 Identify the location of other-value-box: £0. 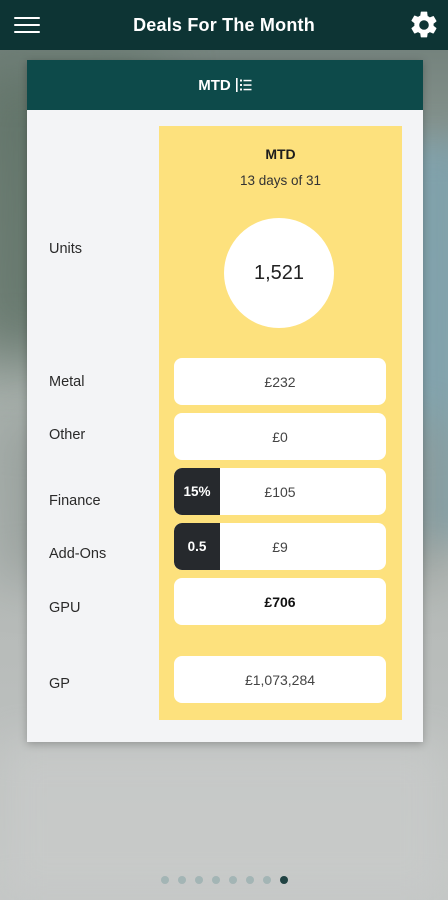
(280, 436).